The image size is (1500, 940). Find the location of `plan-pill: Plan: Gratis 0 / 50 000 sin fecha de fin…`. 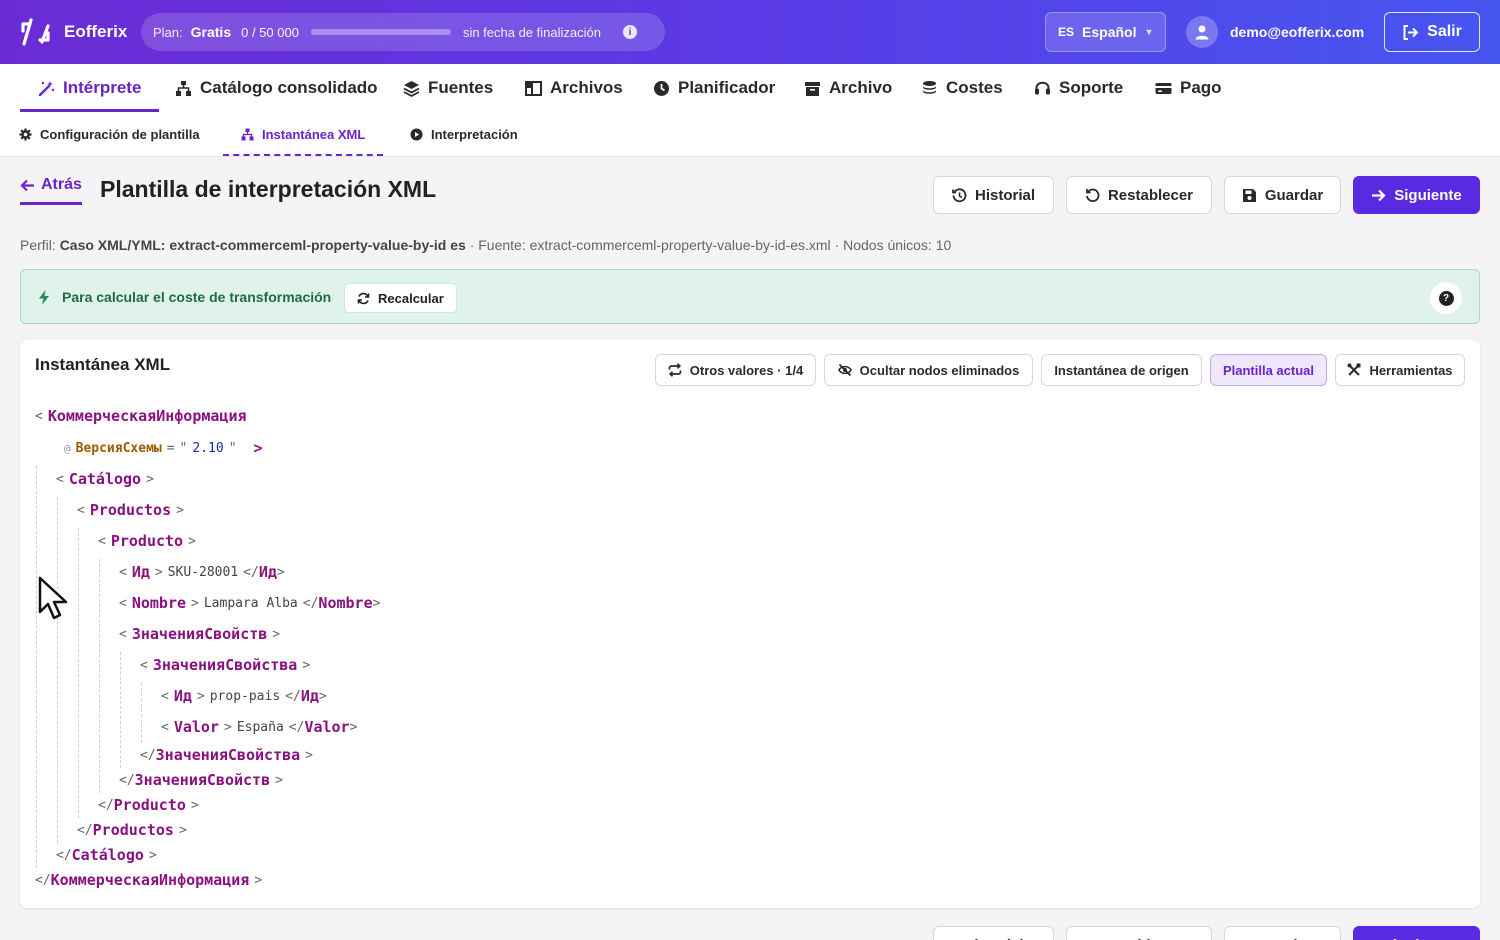

plan-pill: Plan: Gratis 0 / 50 000 sin fecha de fin… is located at coordinates (403, 32).